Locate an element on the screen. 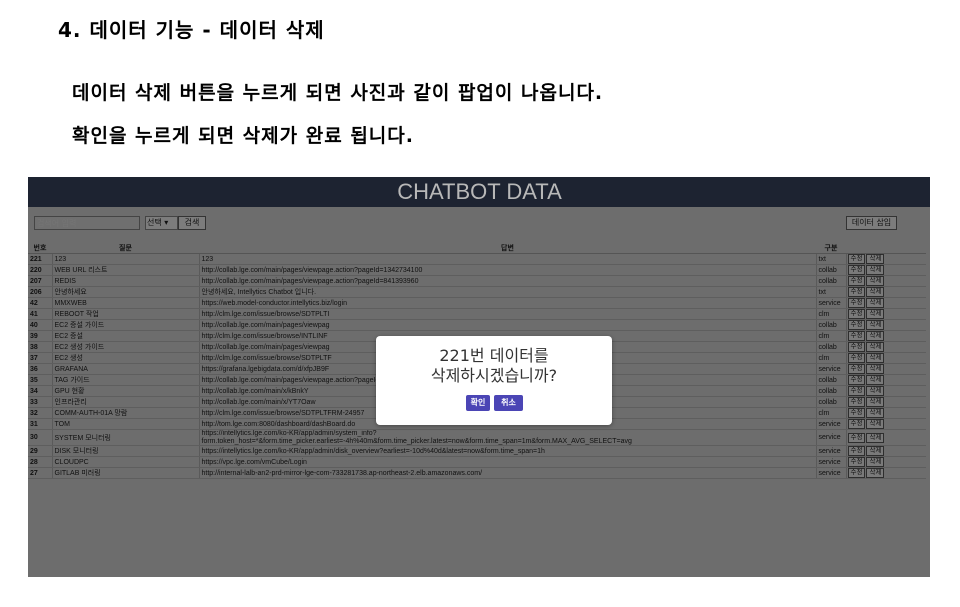  row-question: CLOUDPC is located at coordinates (125, 462).